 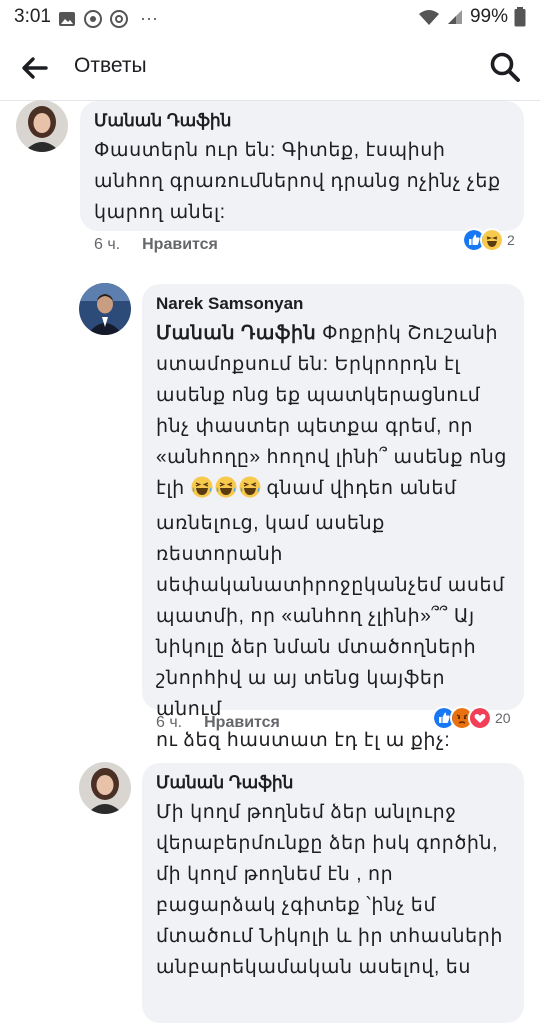 What do you see at coordinates (219, 554) in the screenshot?
I see `comment-line: ռեստորանի` at bounding box center [219, 554].